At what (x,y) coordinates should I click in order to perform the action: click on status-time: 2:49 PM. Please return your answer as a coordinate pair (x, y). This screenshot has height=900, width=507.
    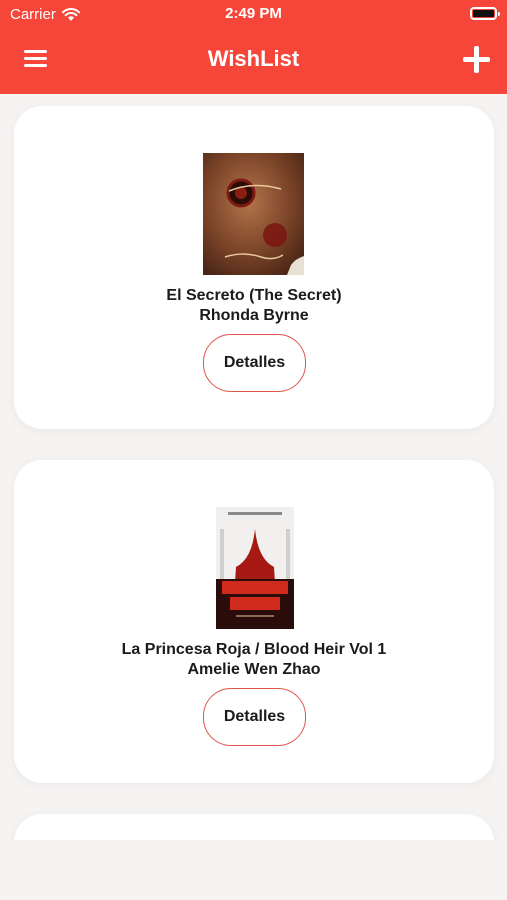
    Looking at the image, I should click on (253, 13).